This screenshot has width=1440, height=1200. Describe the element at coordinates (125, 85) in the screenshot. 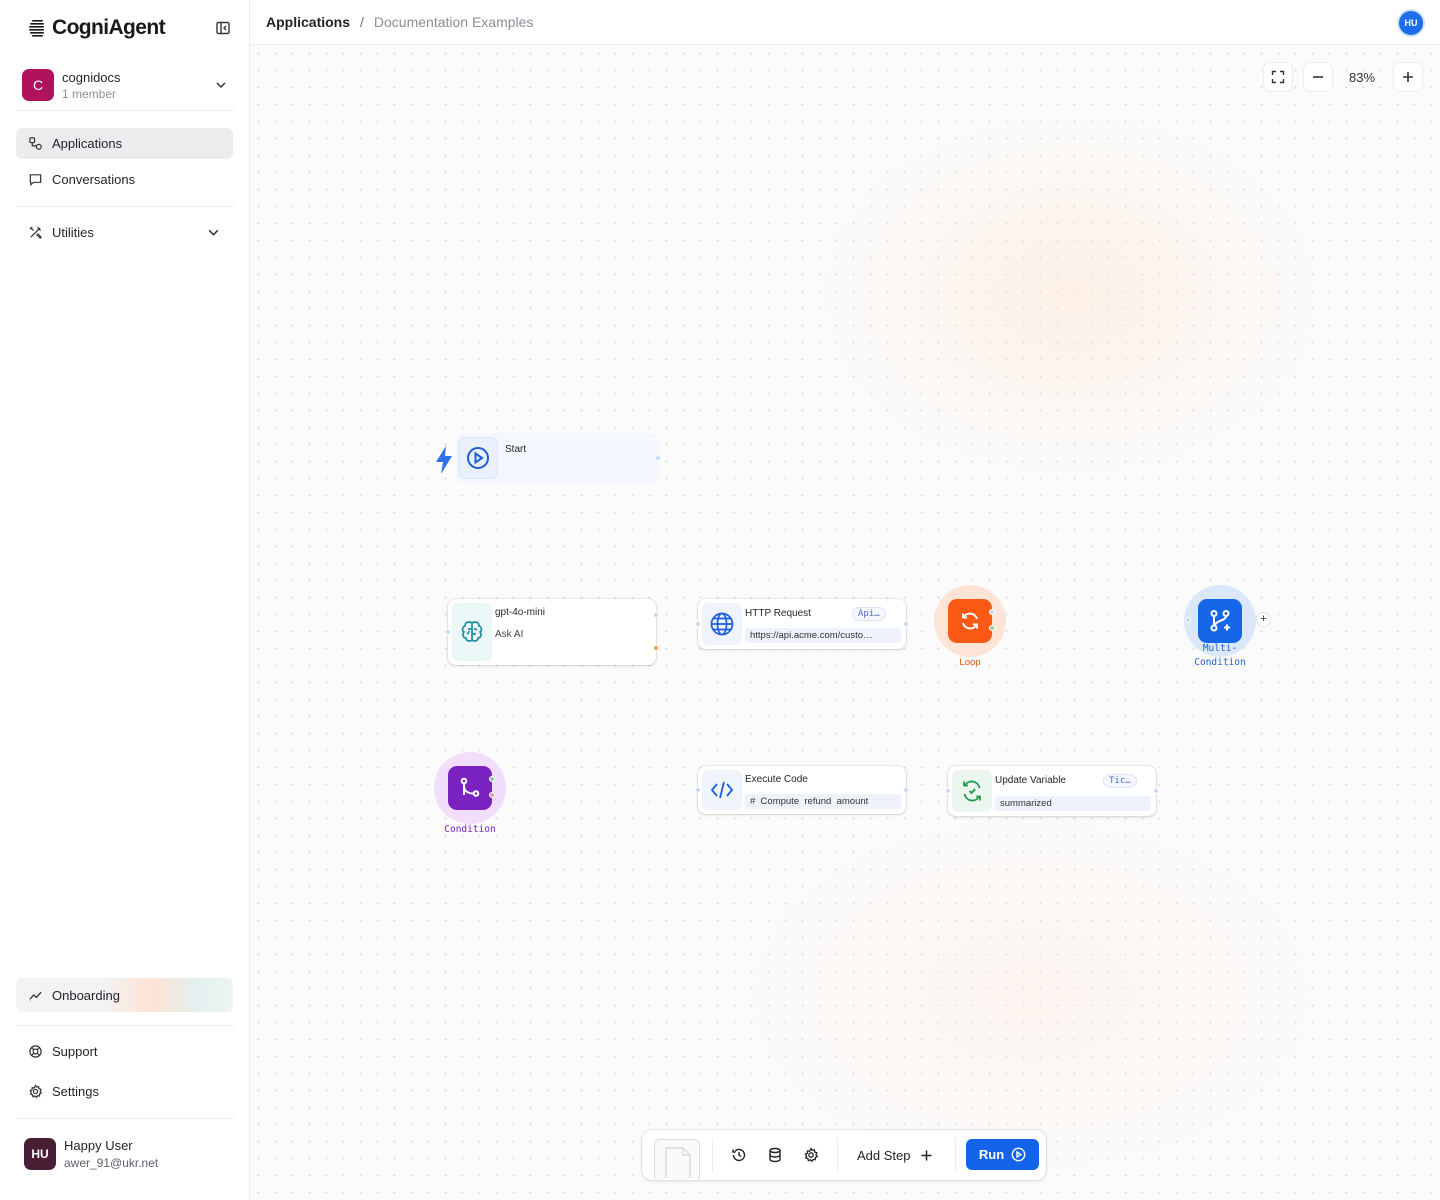

I see `org-switcher: C cognidocs 1 member` at that location.